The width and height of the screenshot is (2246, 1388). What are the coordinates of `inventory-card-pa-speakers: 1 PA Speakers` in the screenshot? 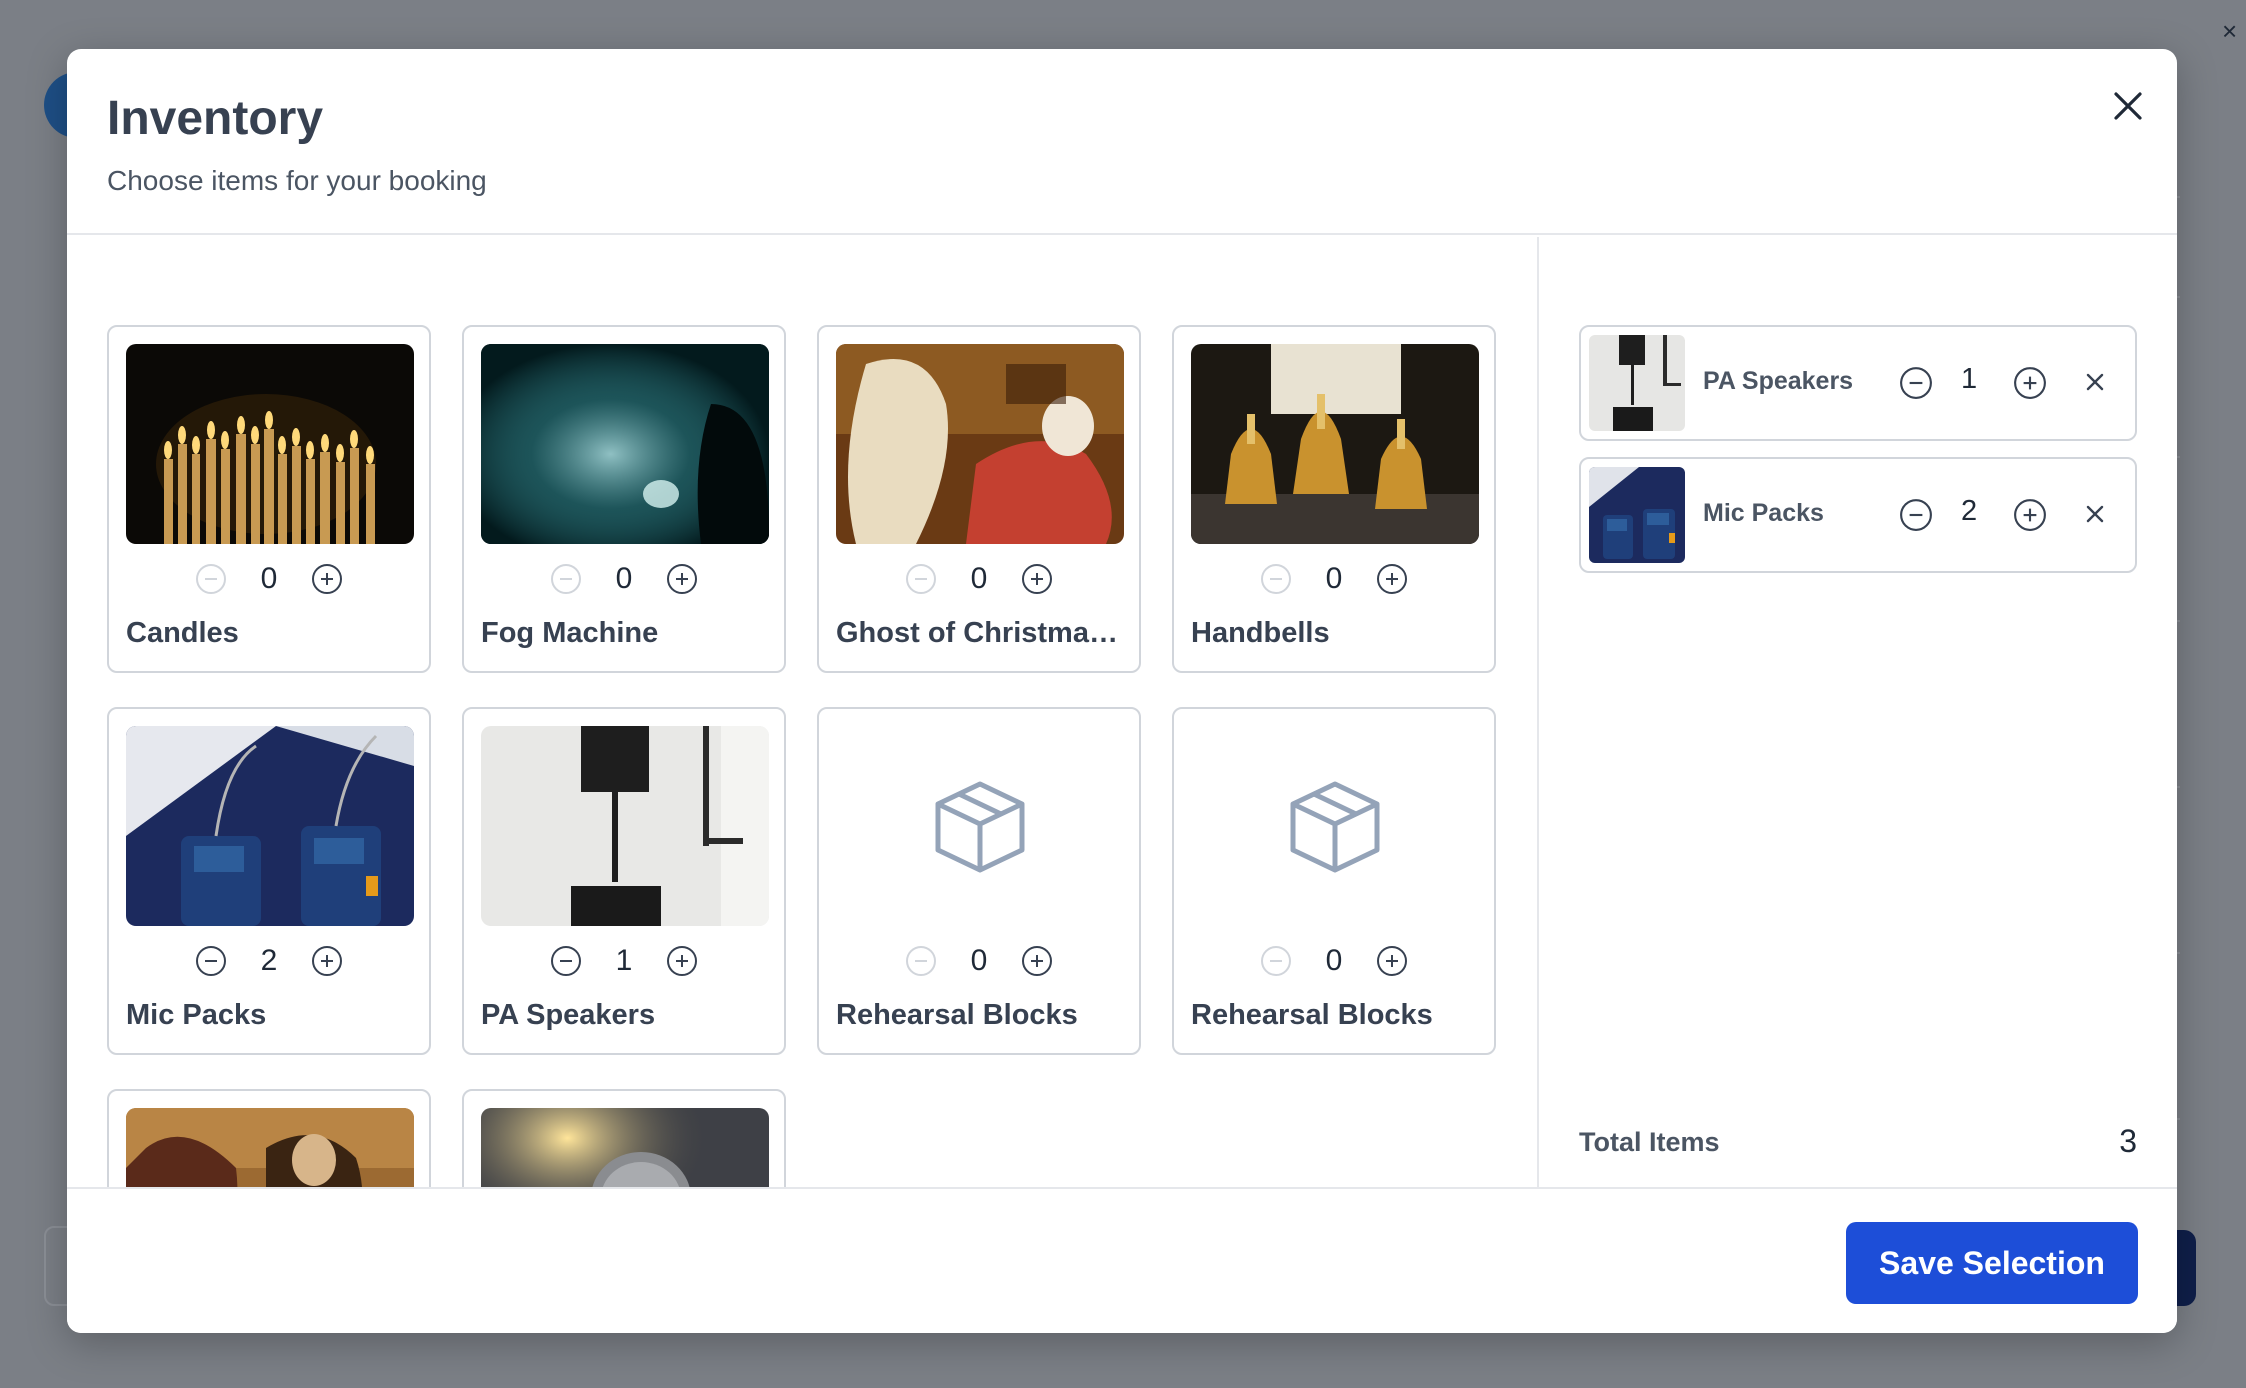 It's located at (624, 881).